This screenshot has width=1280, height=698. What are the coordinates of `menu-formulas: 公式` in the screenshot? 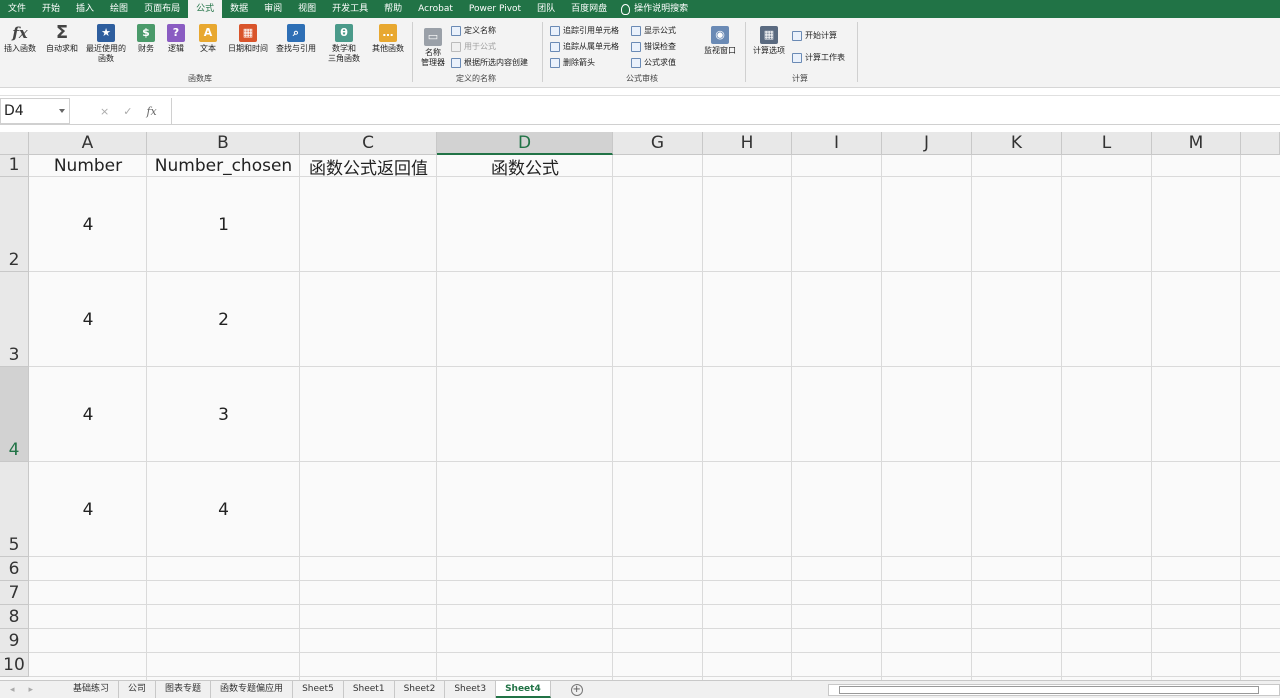 It's located at (205, 9).